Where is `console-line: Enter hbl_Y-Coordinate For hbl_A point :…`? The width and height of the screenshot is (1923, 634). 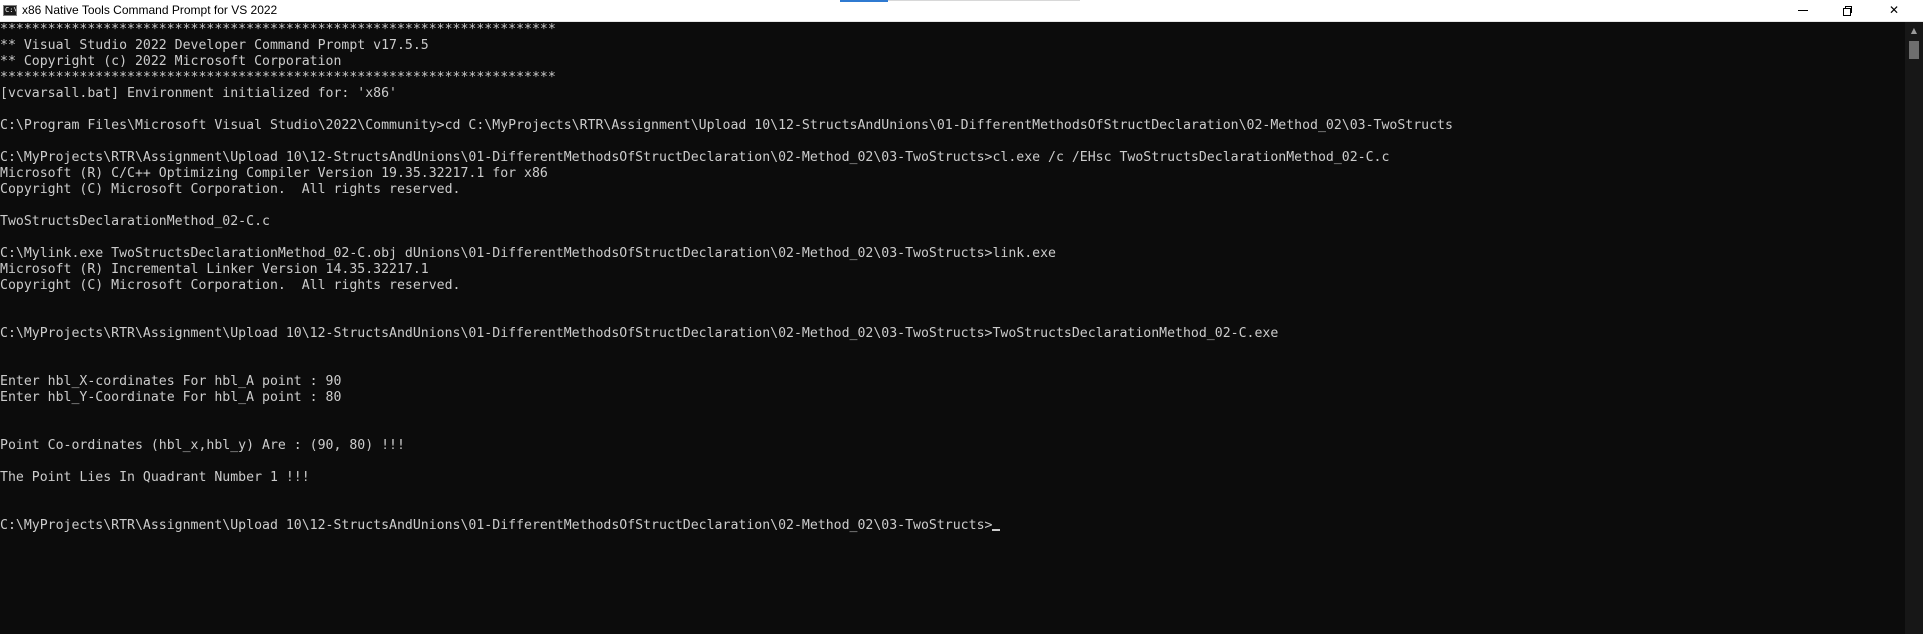 console-line: Enter hbl_Y-Coordinate For hbl_A point :… is located at coordinates (171, 397).